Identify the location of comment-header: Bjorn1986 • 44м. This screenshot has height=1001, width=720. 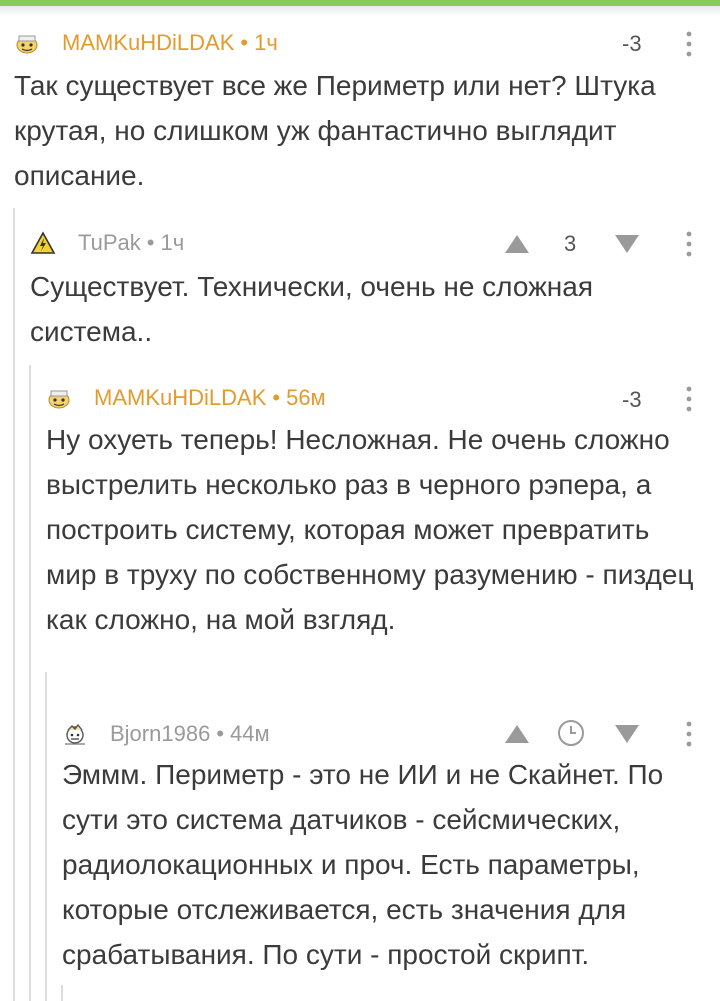
(166, 734).